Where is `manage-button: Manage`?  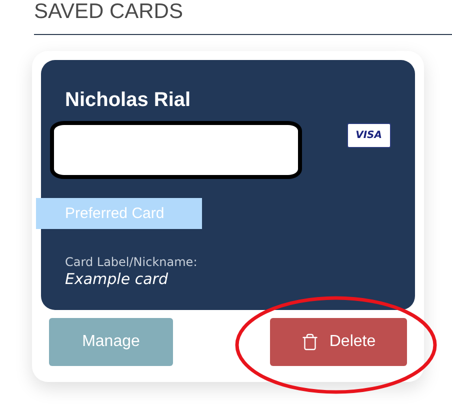
manage-button: Manage is located at coordinates (111, 342).